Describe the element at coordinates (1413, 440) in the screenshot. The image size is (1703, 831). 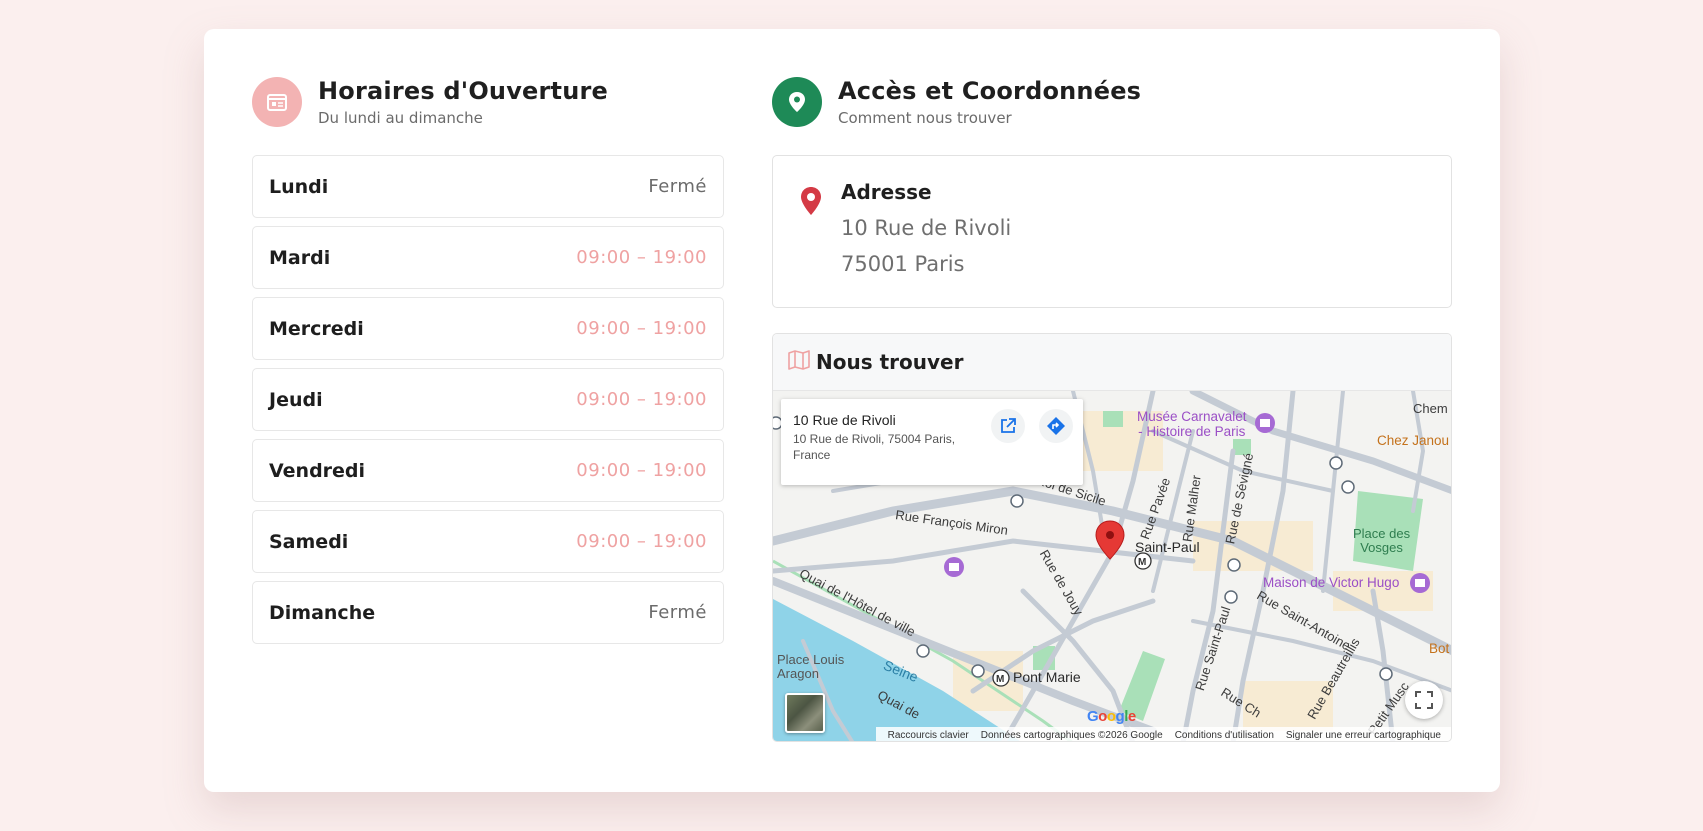
I see `poi-label: Chez Janou` at that location.